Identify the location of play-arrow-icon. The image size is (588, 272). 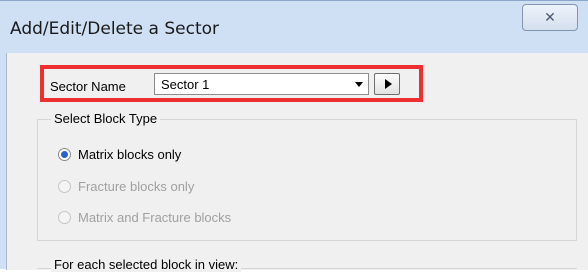
(388, 84).